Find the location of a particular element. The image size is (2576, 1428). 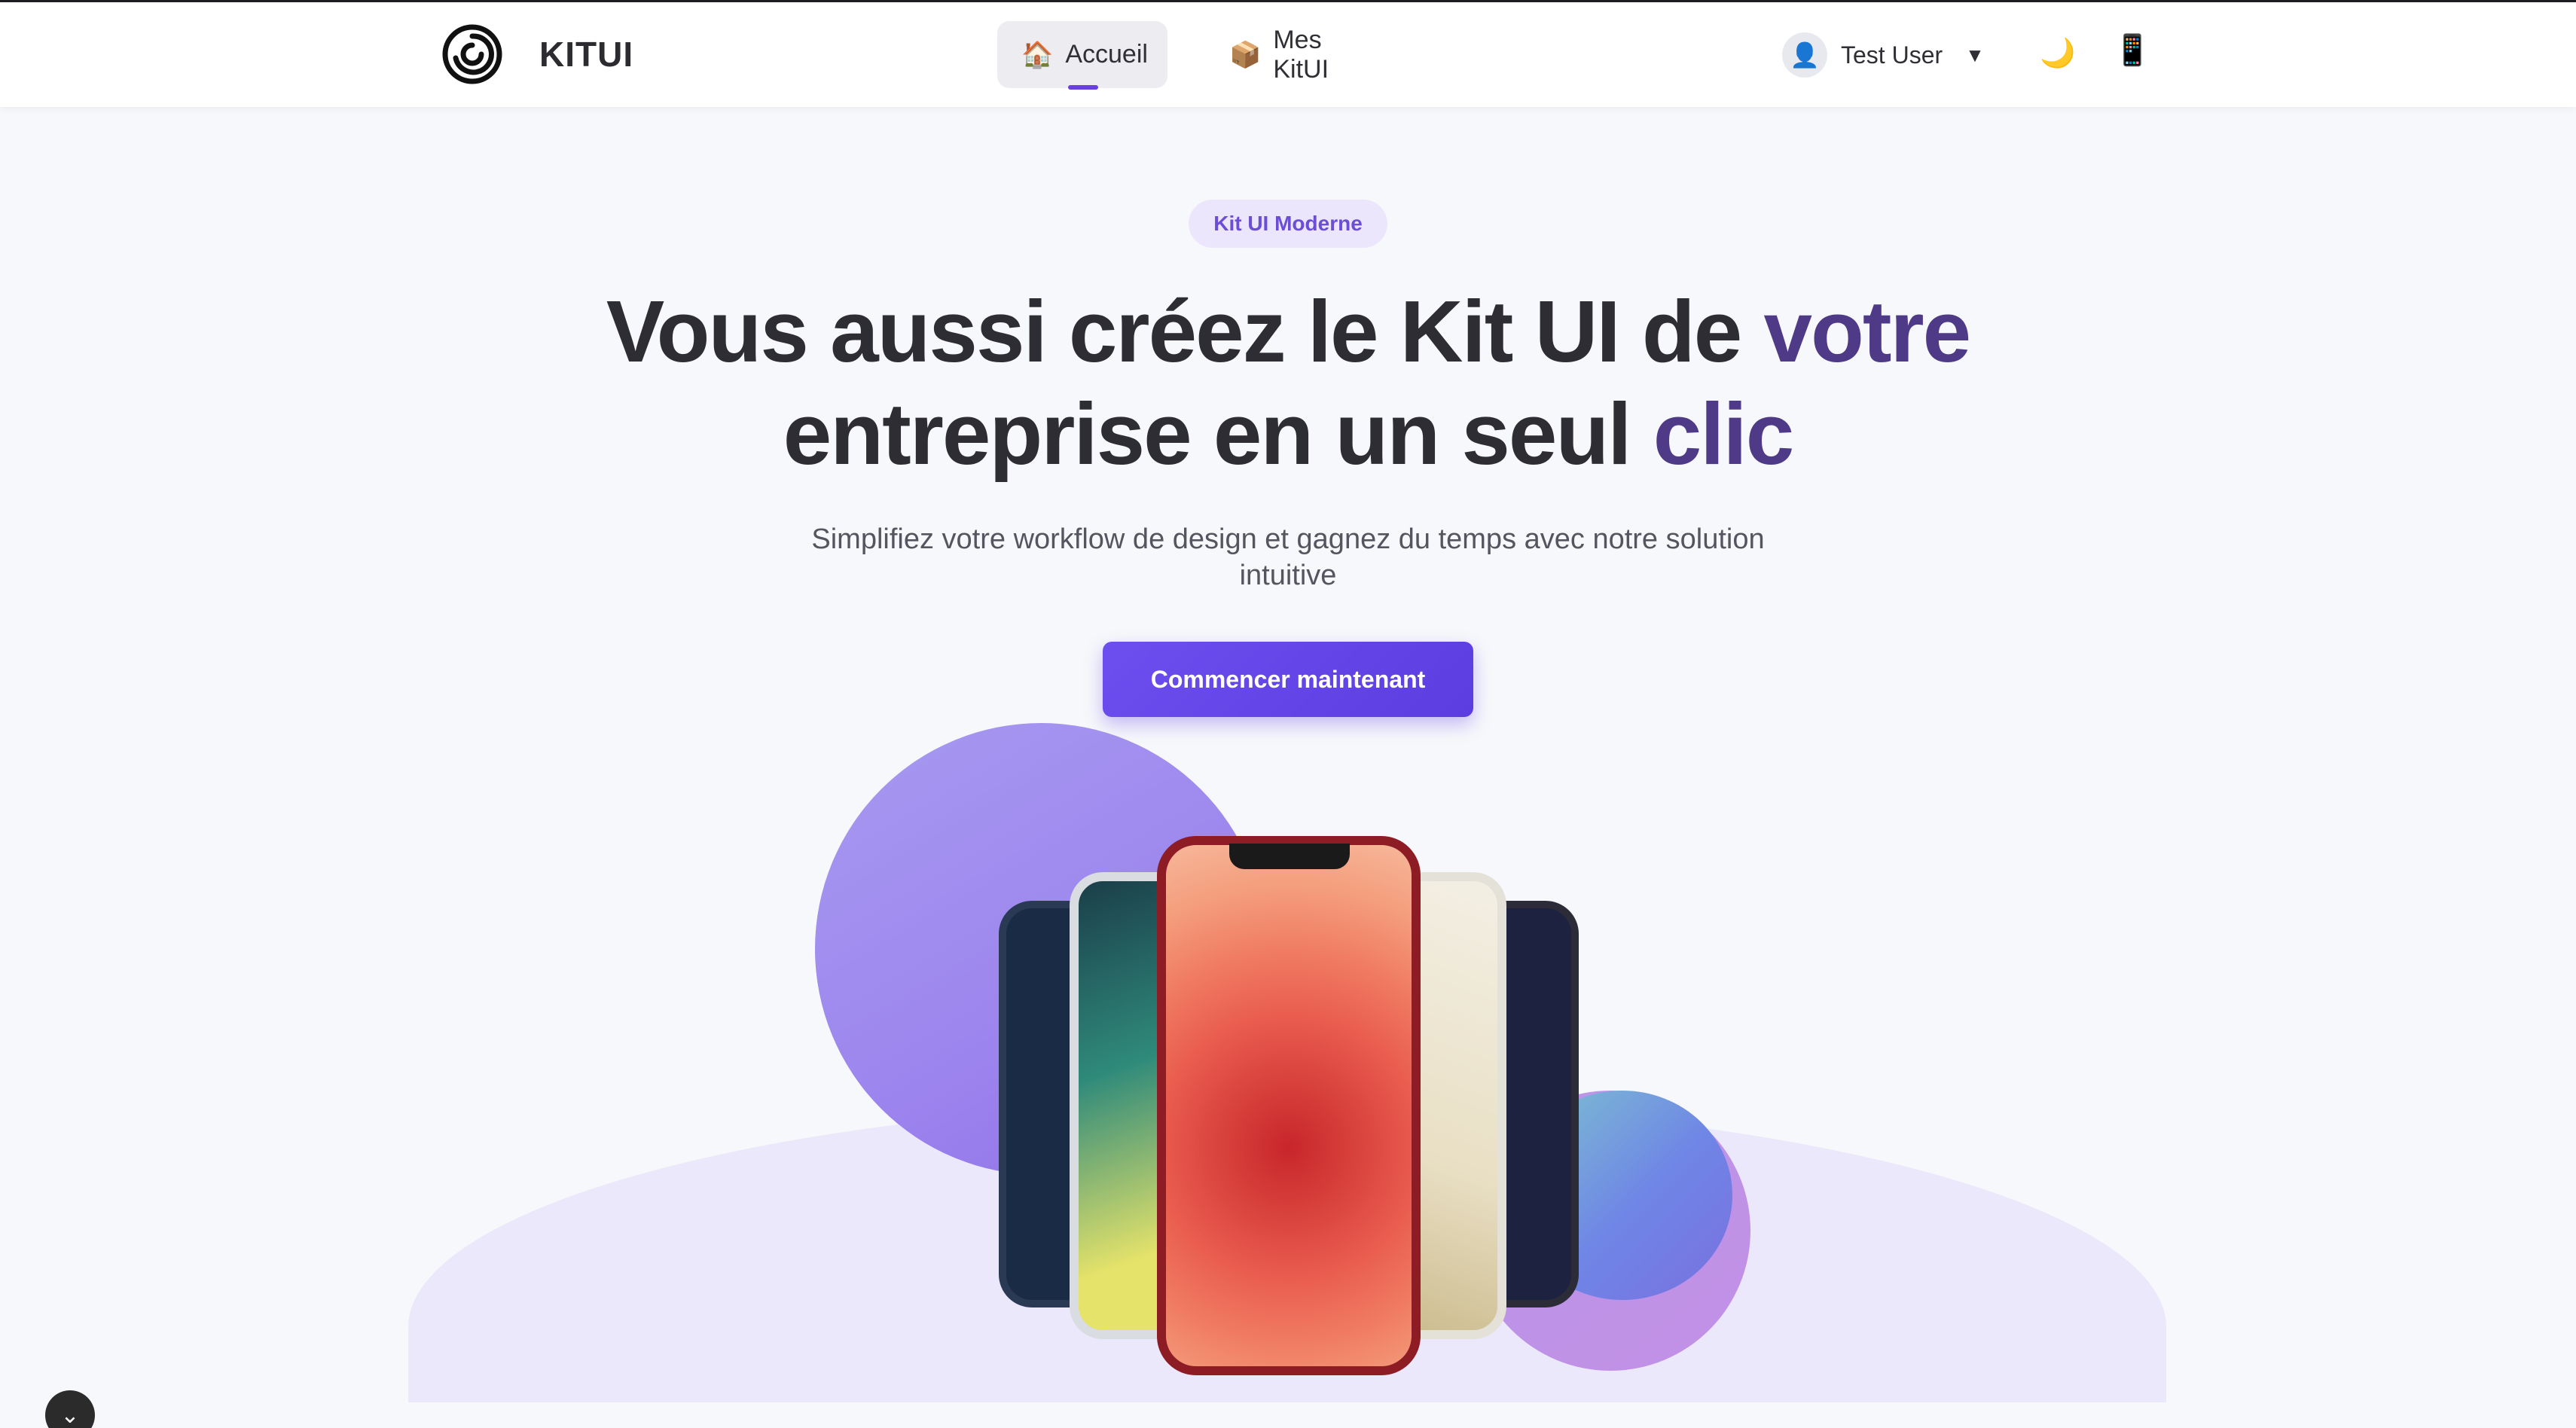

user-name: Test User is located at coordinates (1892, 55).